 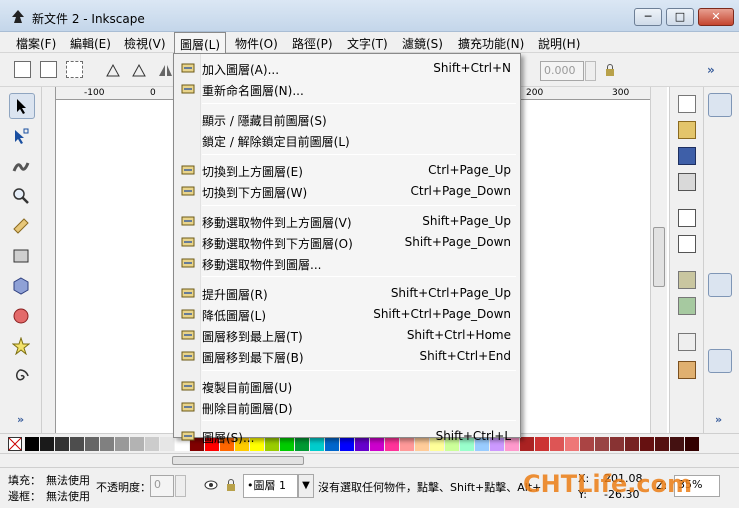 What do you see at coordinates (367, 43) in the screenshot?
I see `menu-text: 文字(T)` at bounding box center [367, 43].